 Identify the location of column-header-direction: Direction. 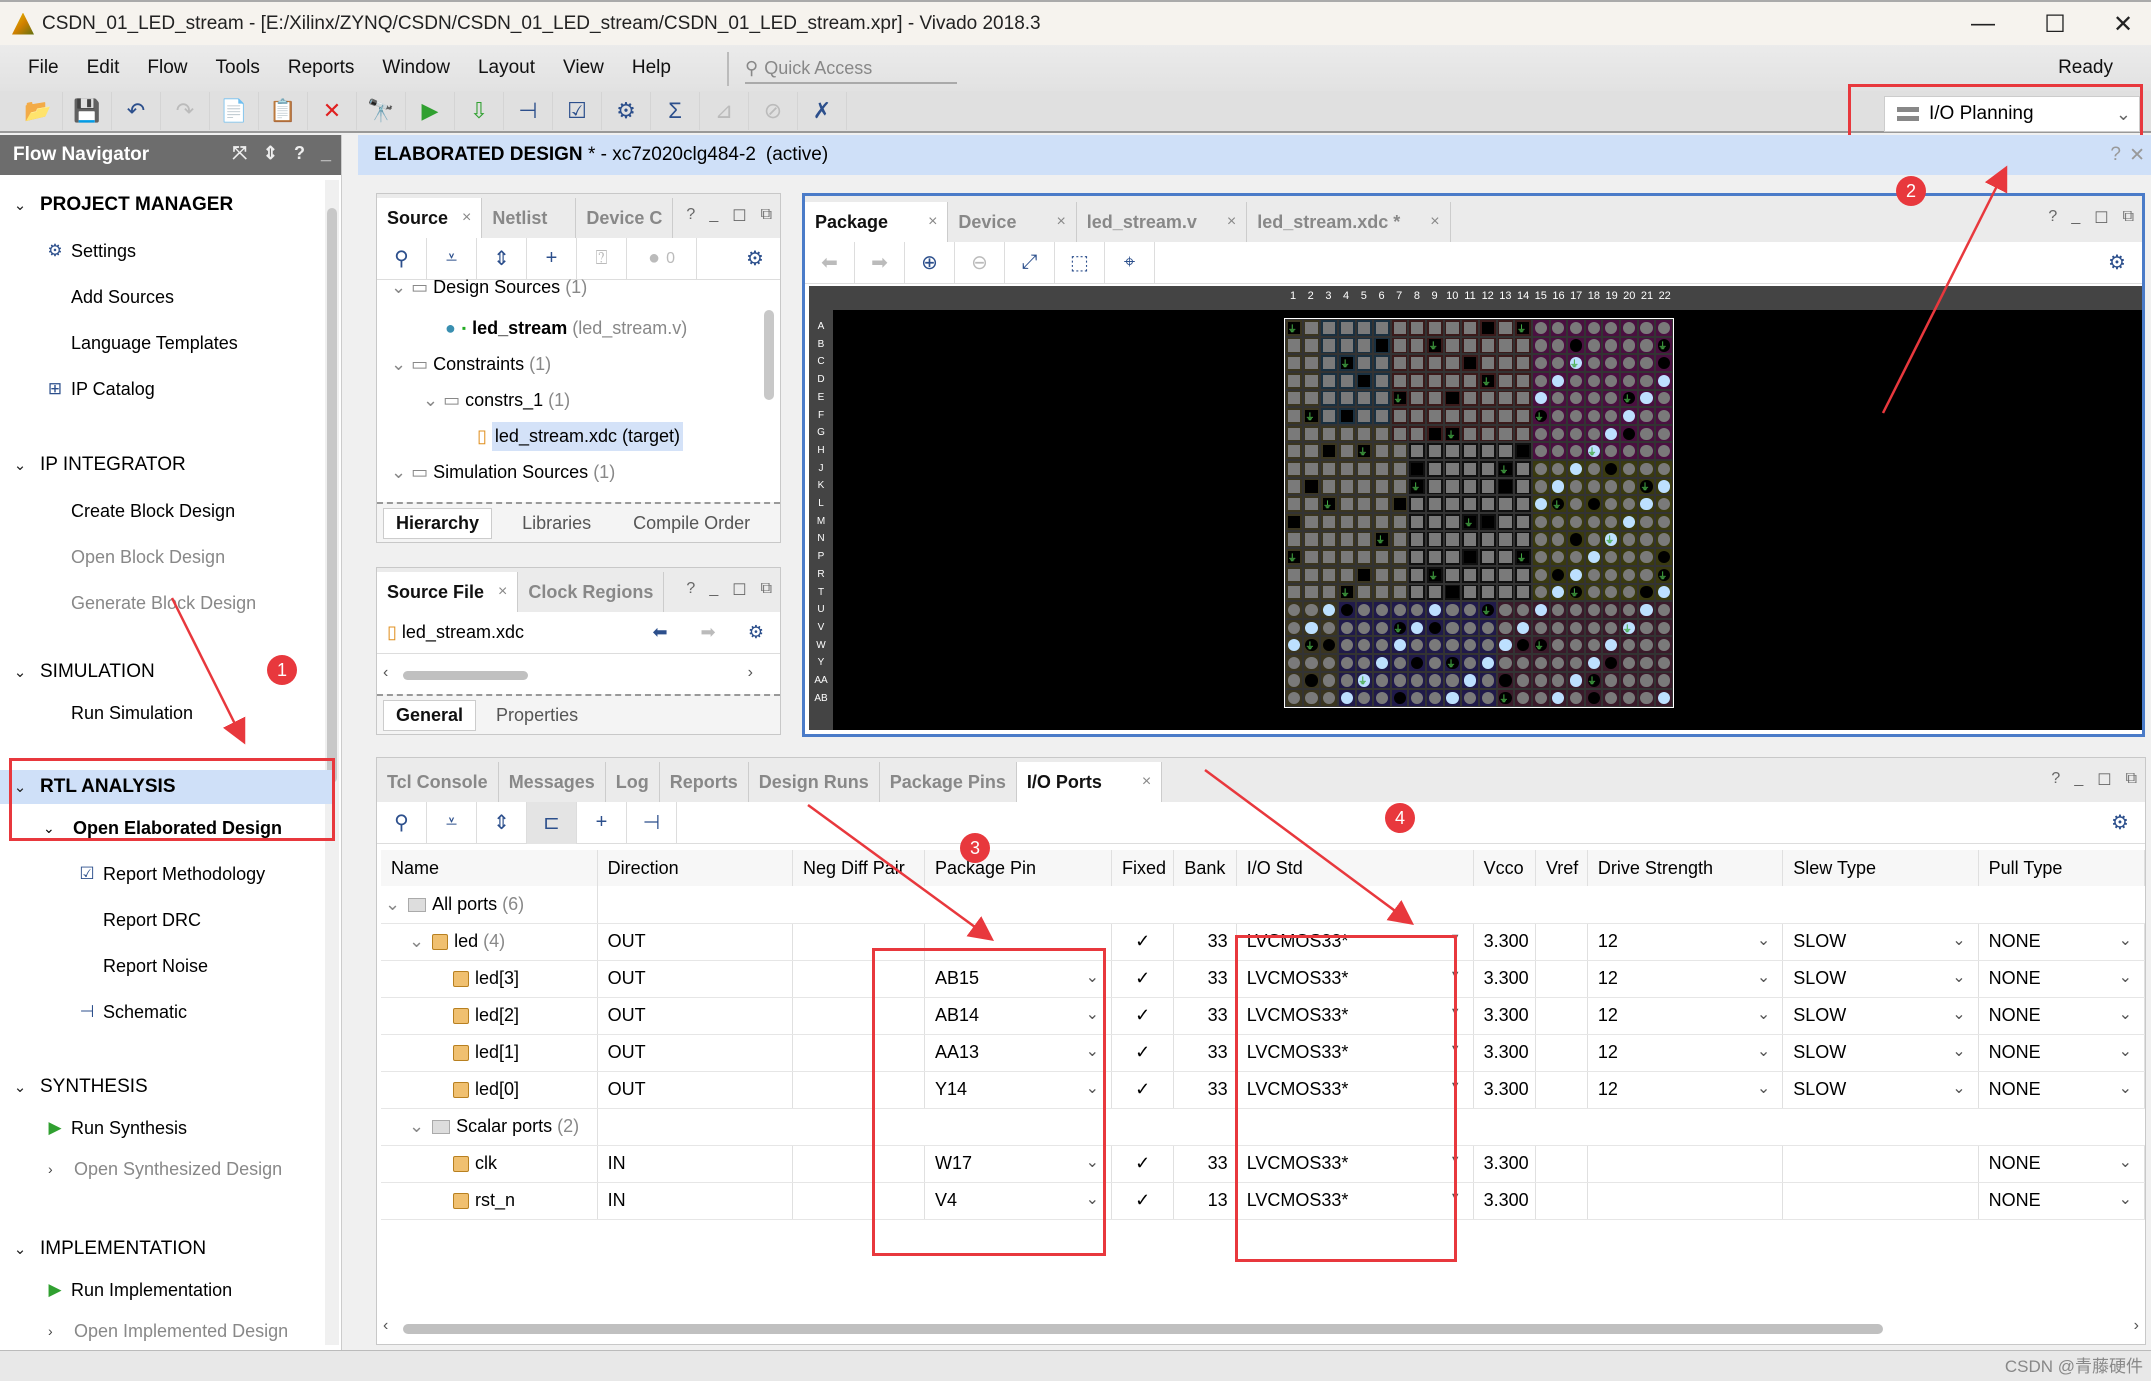
(695, 868).